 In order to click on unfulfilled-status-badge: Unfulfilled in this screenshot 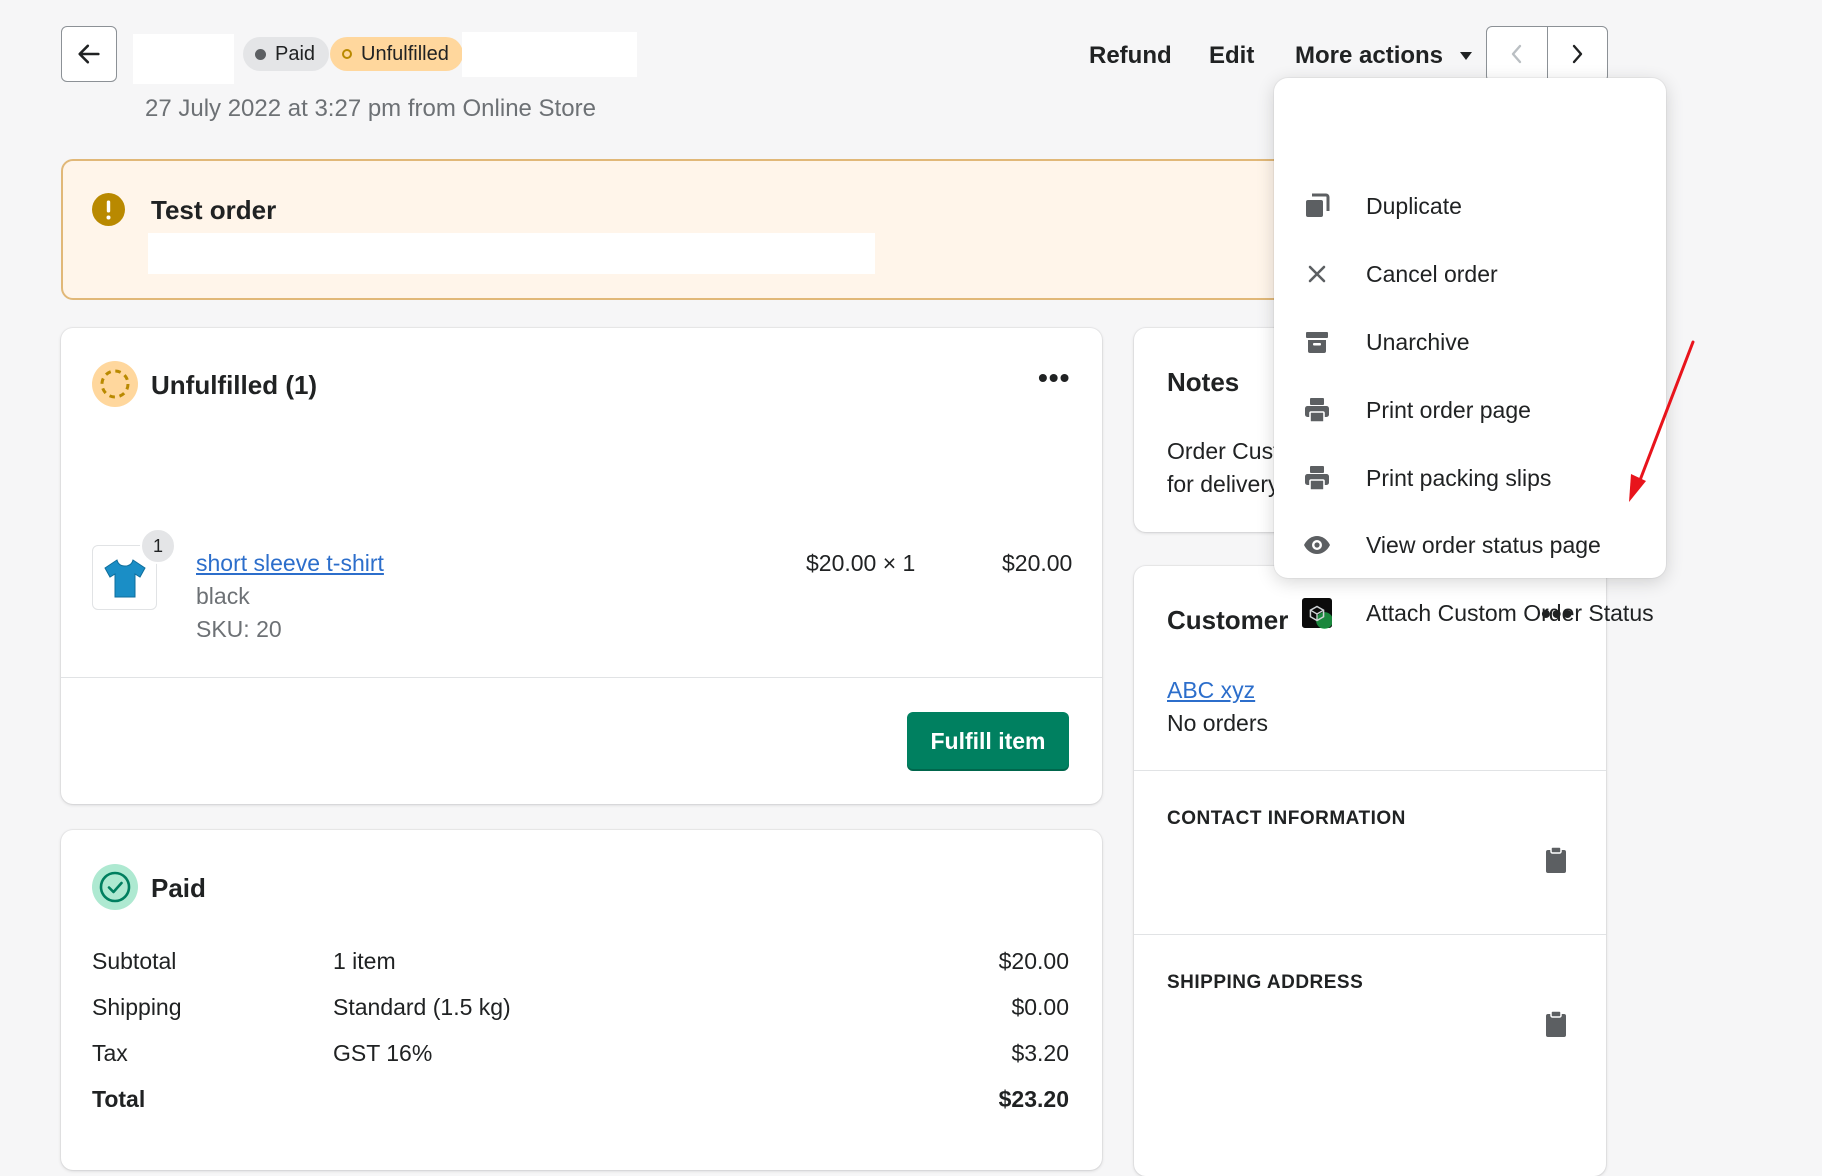, I will do `click(396, 54)`.